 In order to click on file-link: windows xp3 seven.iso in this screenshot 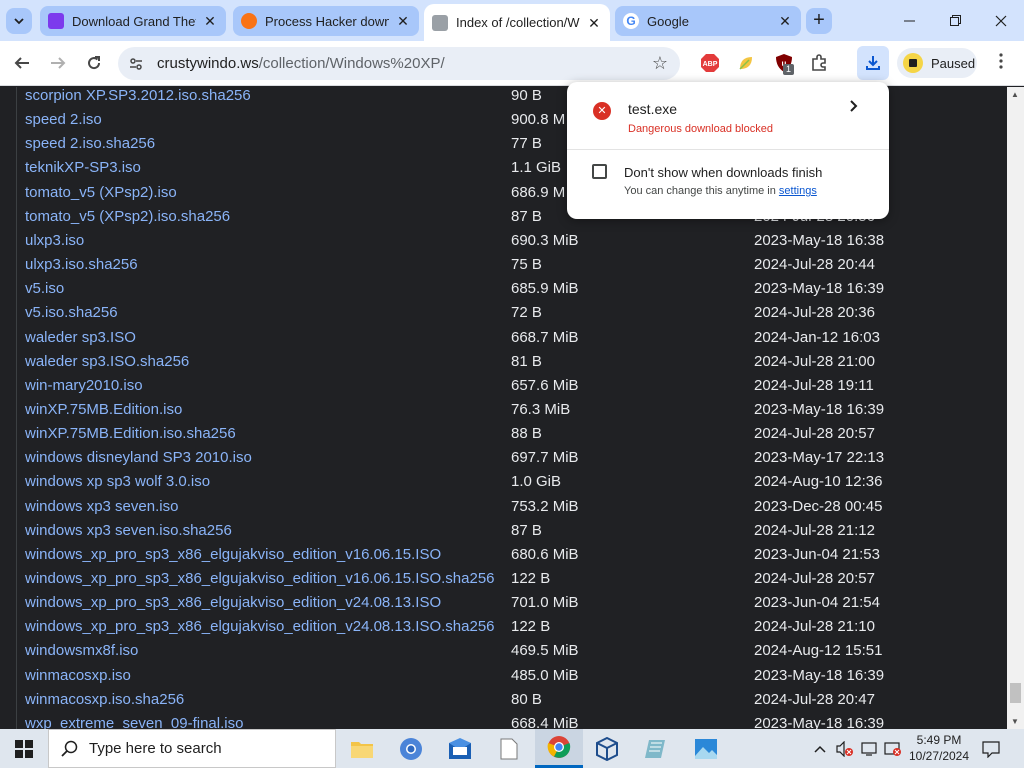, I will do `click(101, 506)`.